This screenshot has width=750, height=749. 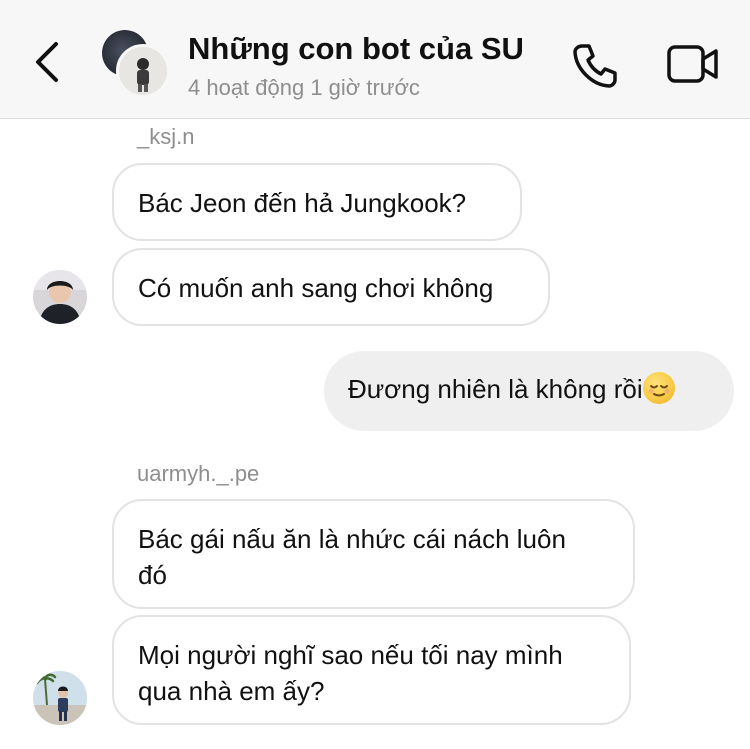 I want to click on message-text-line: Mọi người nghĩ sao nếu tối nay mình, so click(x=350, y=655).